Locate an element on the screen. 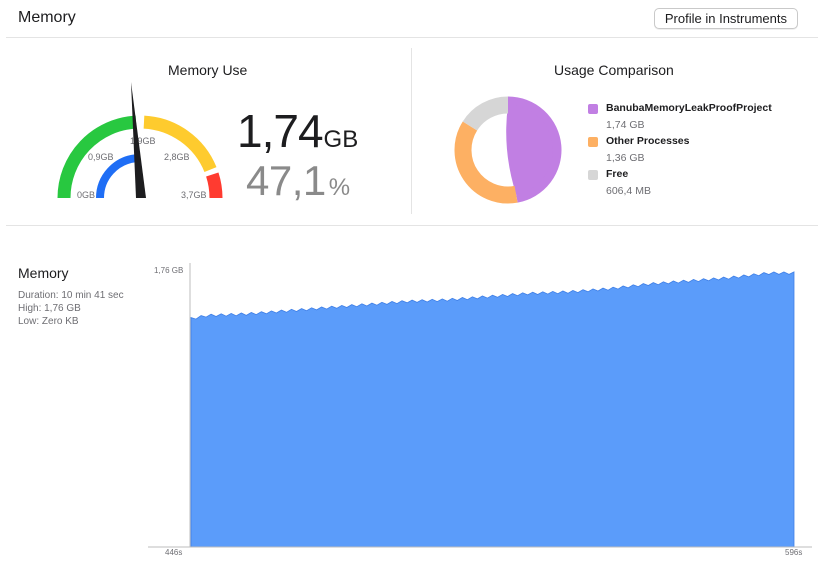  memory-percent-sign: % is located at coordinates (339, 187).